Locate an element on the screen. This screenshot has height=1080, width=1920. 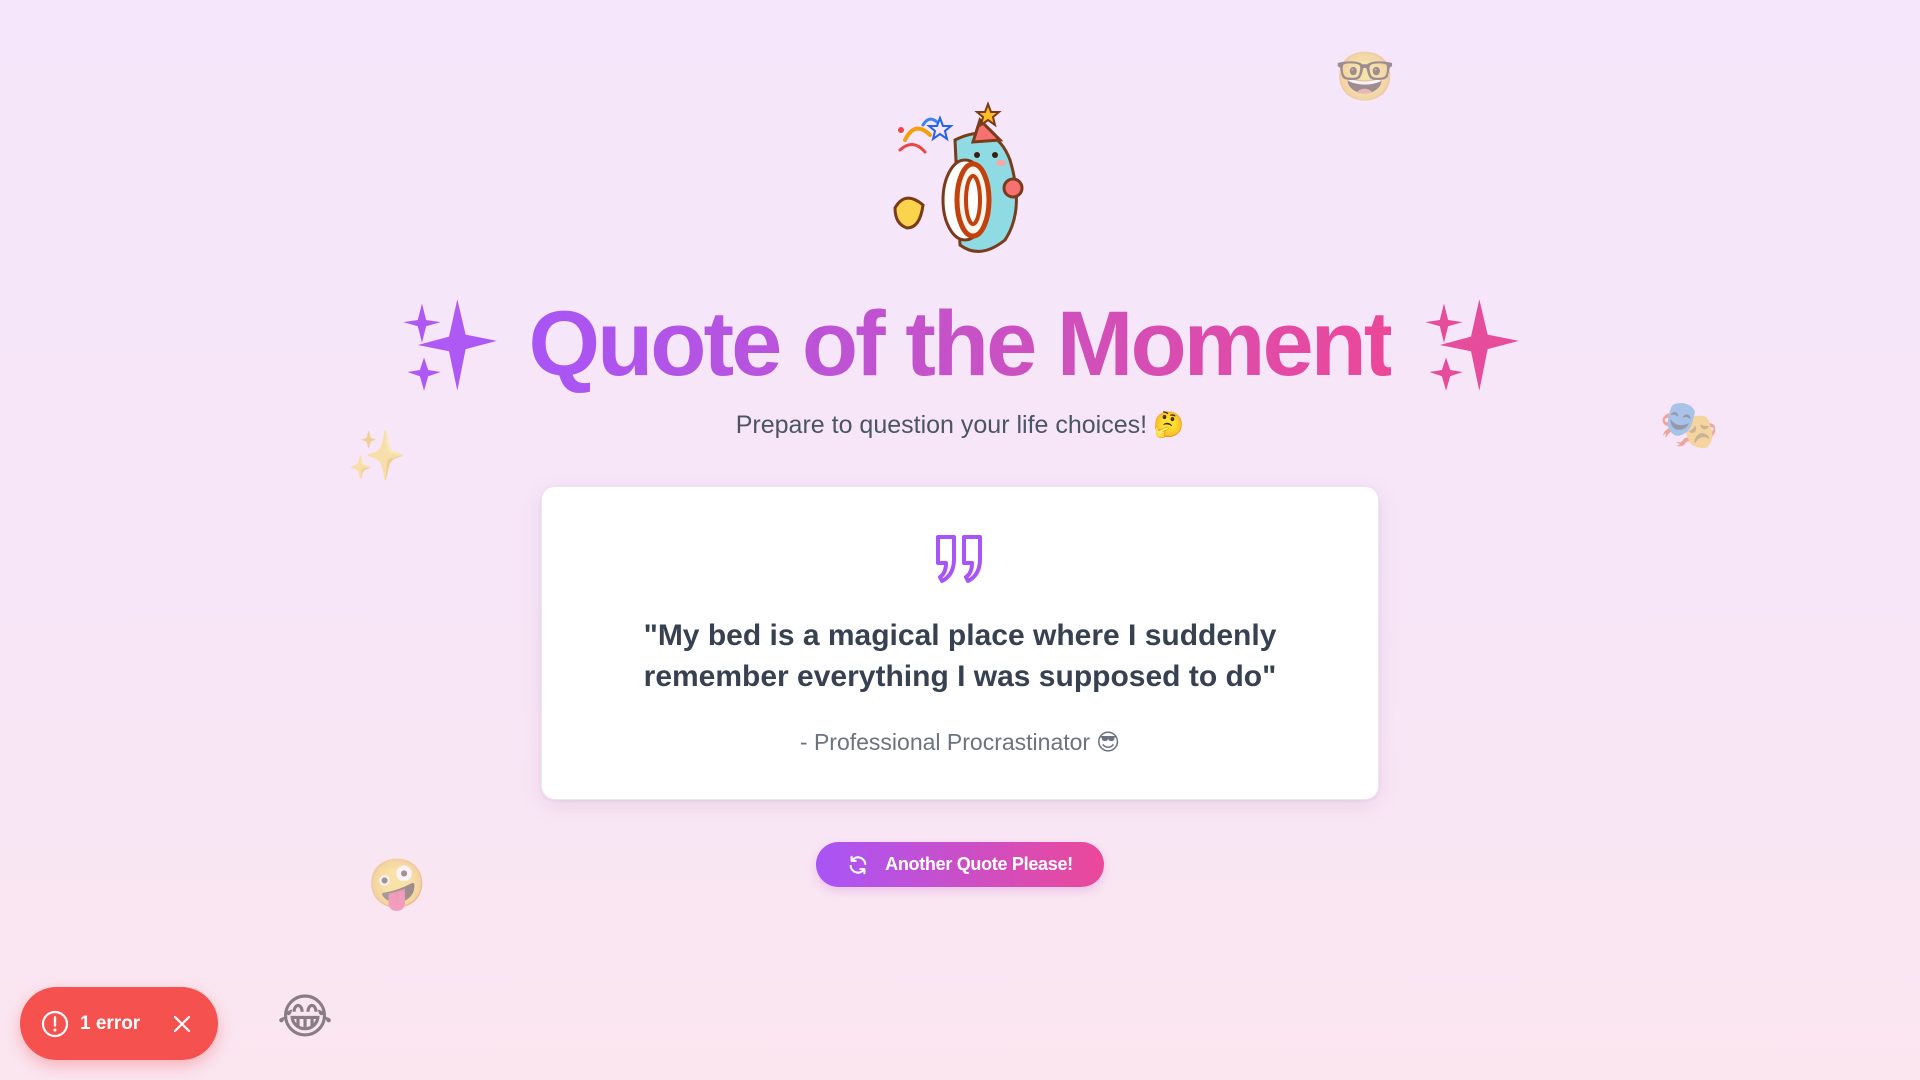
quote-author: - Professional Procrastinator 😎 is located at coordinates (960, 742).